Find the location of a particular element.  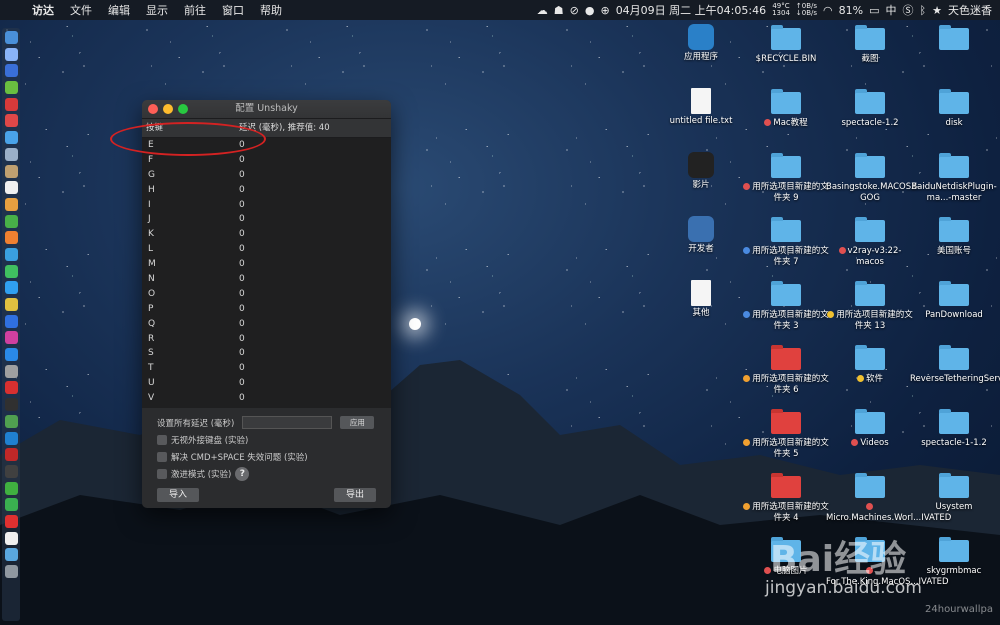

menu-file: 文件 is located at coordinates (81, 10).